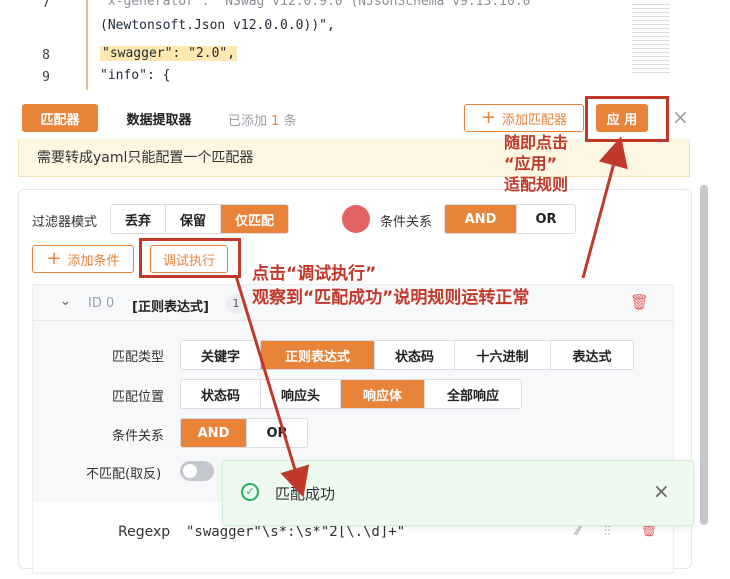 The height and width of the screenshot is (579, 730). What do you see at coordinates (604, 207) in the screenshot?
I see `apply-arrow` at bounding box center [604, 207].